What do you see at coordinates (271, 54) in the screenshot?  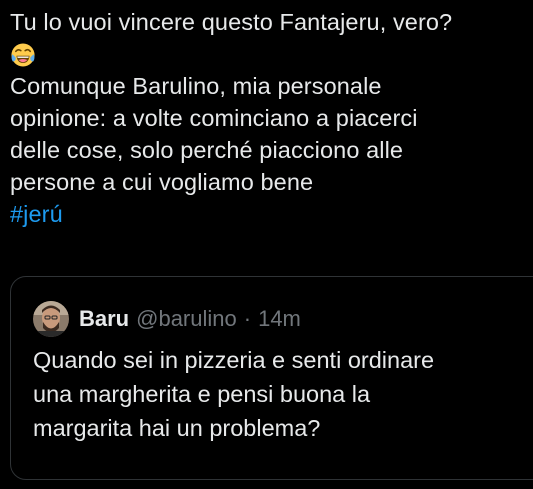 I see `emoji-line` at bounding box center [271, 54].